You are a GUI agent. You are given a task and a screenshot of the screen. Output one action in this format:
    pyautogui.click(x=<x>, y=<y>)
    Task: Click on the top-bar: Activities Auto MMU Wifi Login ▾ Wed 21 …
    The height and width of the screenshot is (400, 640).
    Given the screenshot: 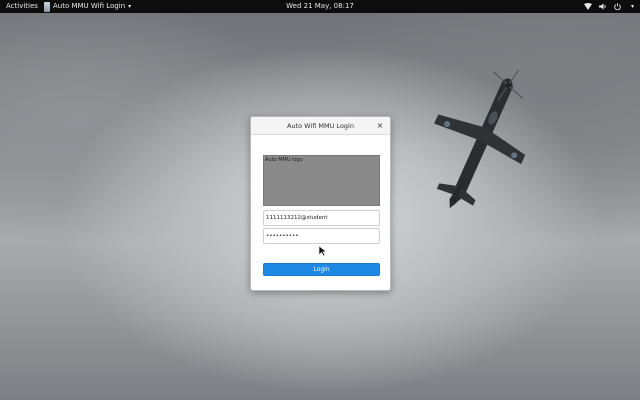 What is the action you would take?
    pyautogui.click(x=320, y=6)
    